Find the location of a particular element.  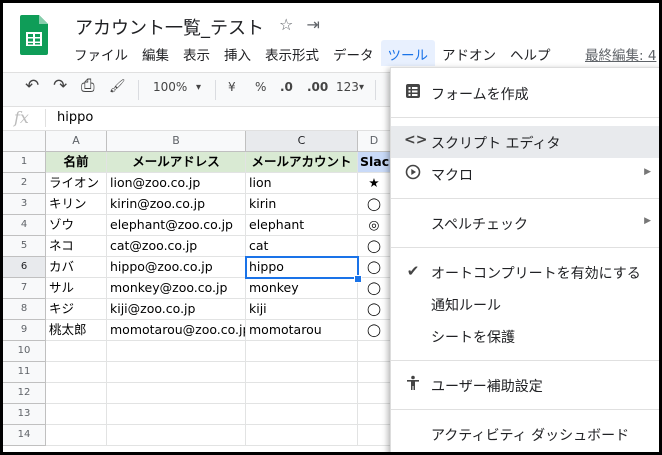

table-cell: サル is located at coordinates (76, 288).